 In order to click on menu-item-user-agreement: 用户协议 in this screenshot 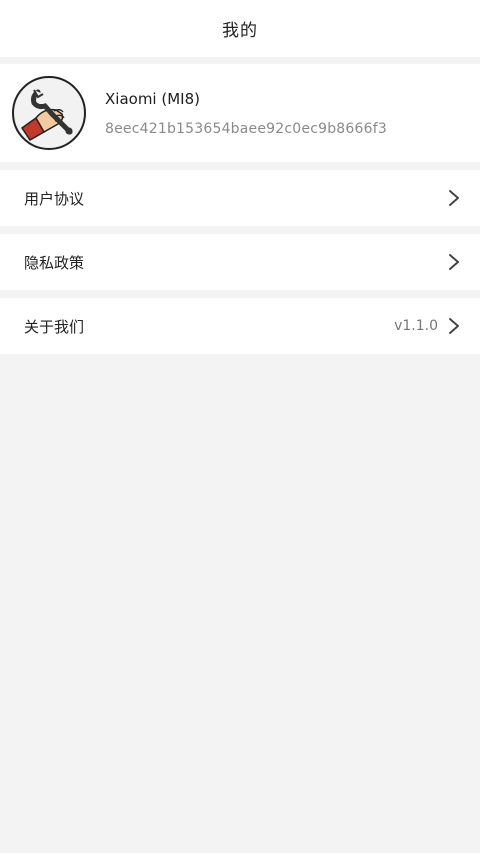, I will do `click(240, 198)`.